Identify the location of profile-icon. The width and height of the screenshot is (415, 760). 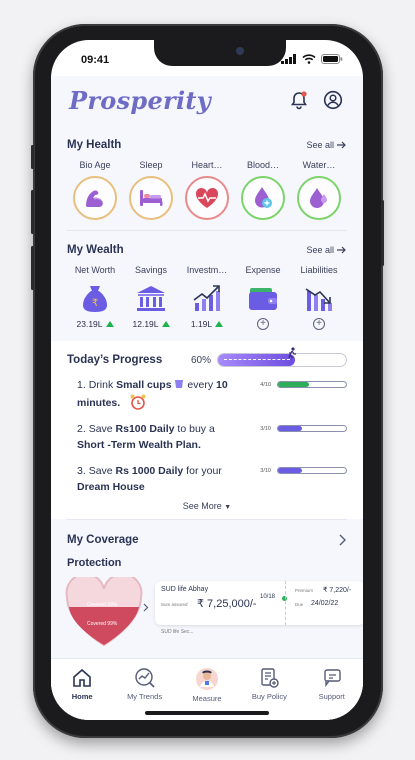
(333, 100).